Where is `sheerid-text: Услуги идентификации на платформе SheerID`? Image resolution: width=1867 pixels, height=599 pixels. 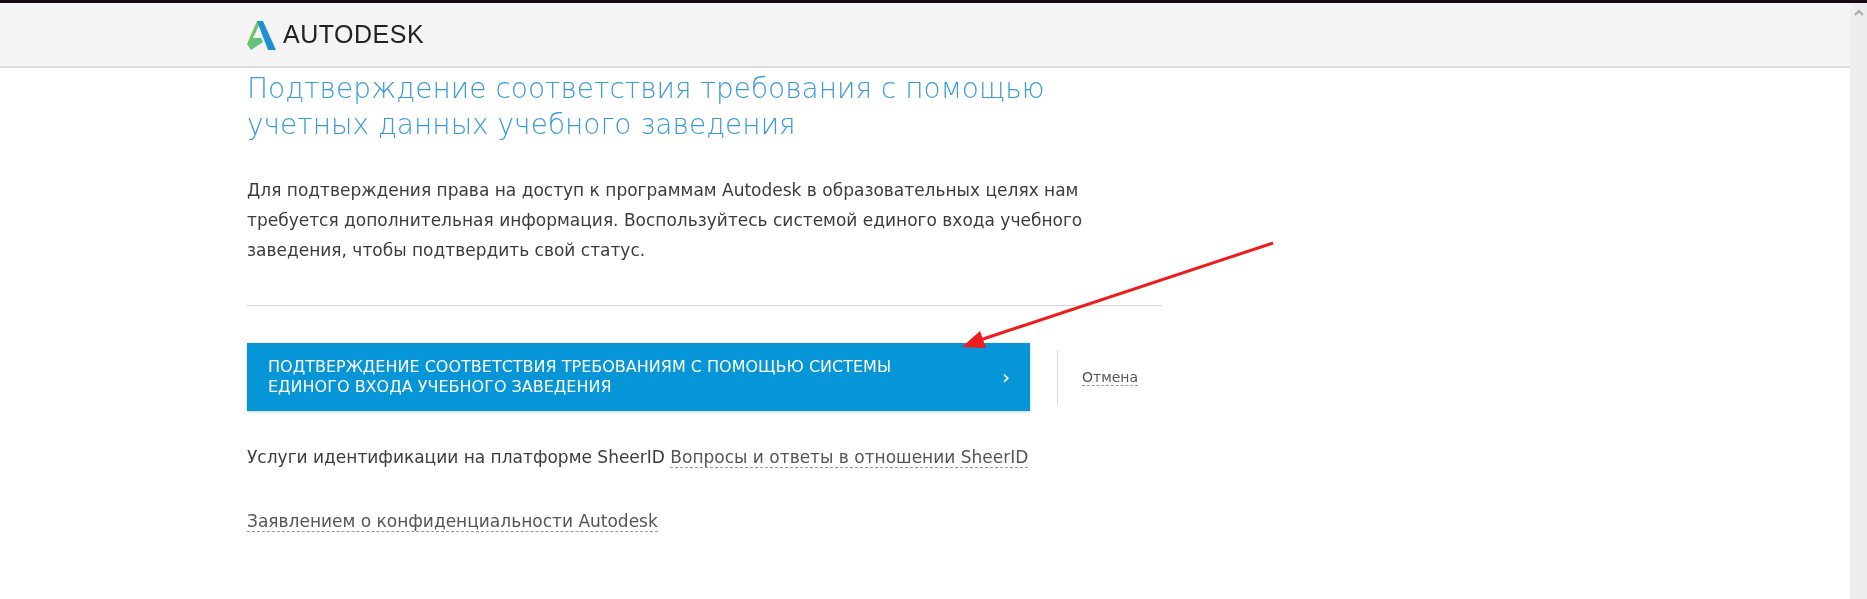
sheerid-text: Услуги идентификации на платформе SheerID is located at coordinates (456, 457).